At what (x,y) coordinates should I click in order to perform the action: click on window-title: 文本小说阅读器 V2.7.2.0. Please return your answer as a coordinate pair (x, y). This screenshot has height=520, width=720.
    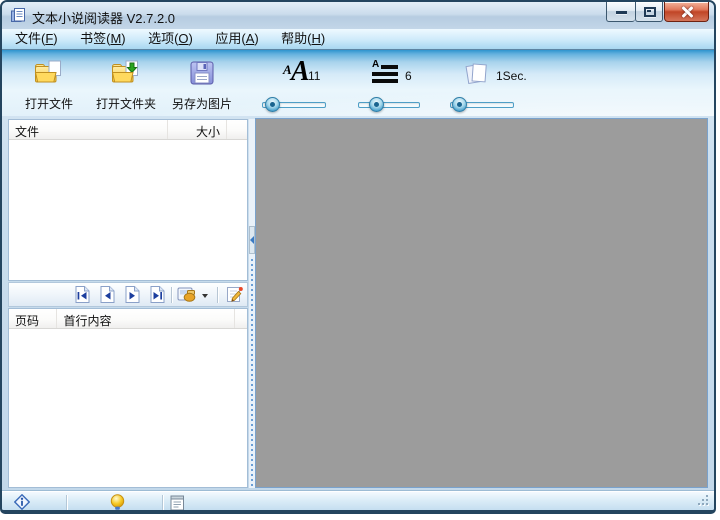
    Looking at the image, I should click on (104, 18).